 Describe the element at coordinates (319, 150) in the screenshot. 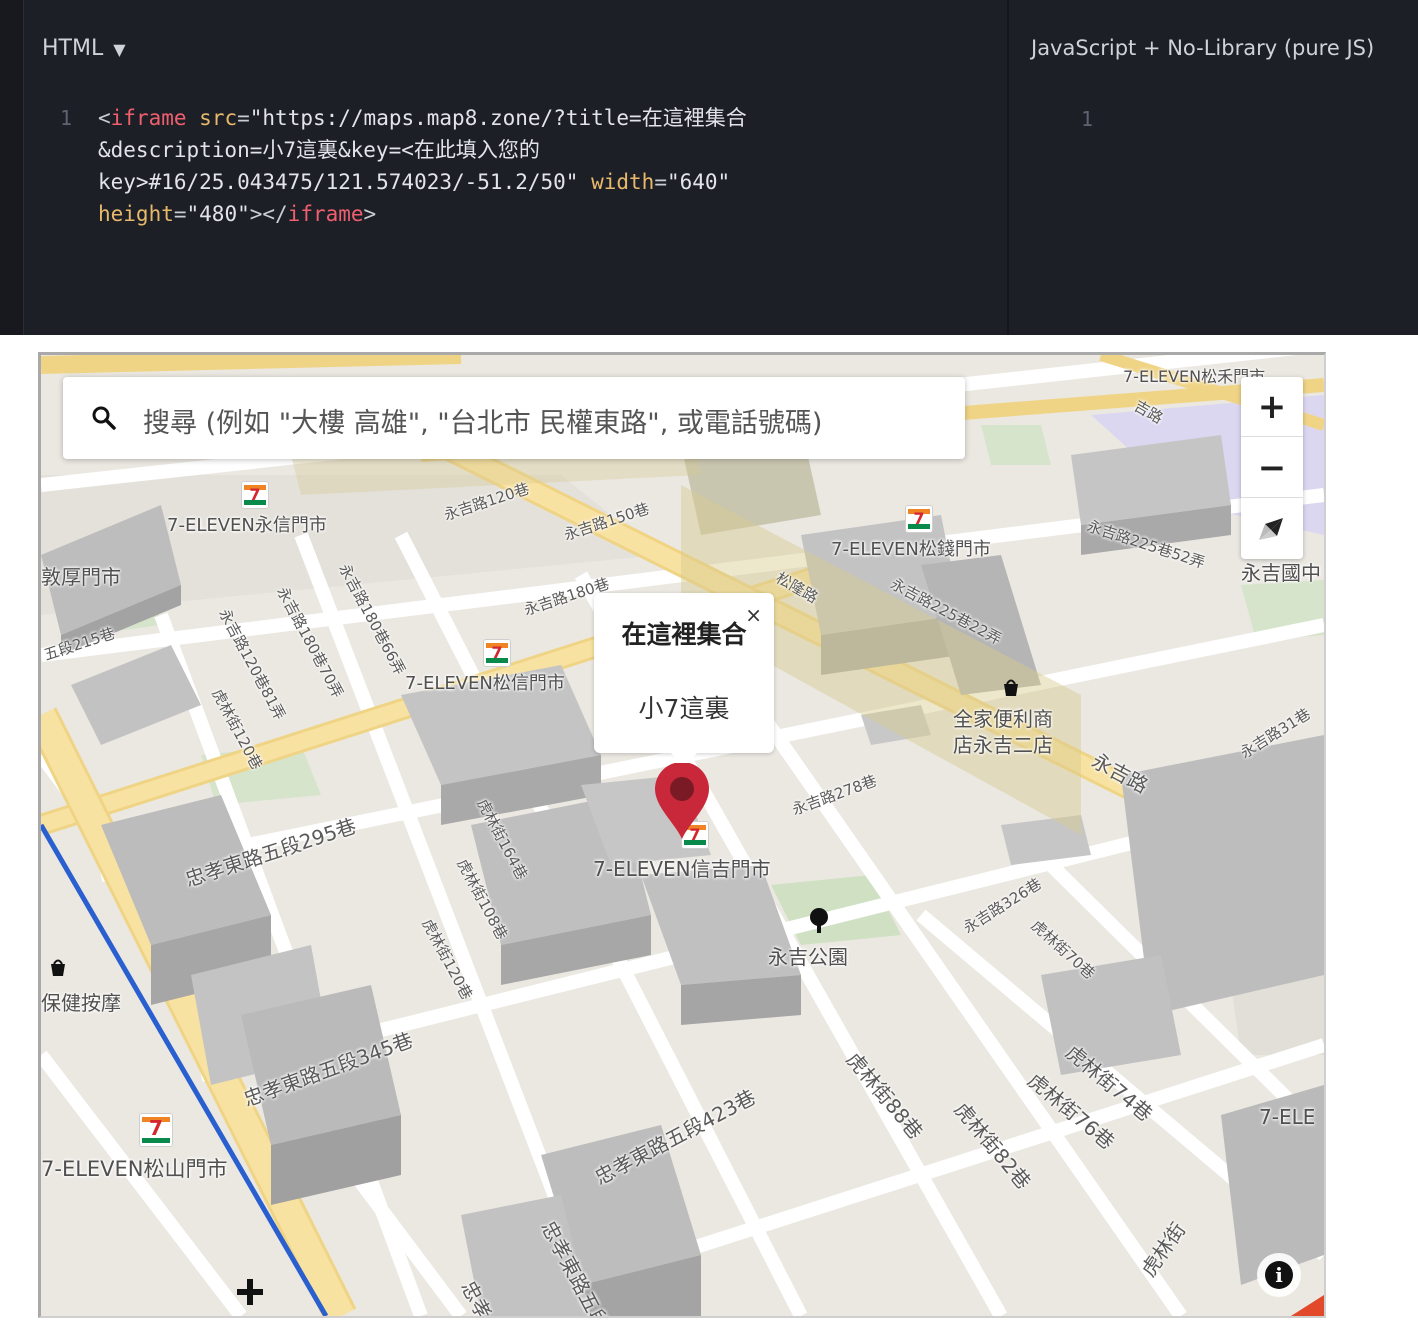

I see `code-string: &description=小7這裏&key=<在此填入您的` at that location.